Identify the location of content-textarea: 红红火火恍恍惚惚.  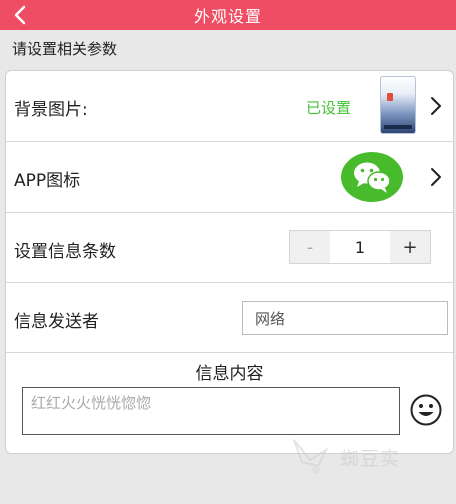
(211, 411).